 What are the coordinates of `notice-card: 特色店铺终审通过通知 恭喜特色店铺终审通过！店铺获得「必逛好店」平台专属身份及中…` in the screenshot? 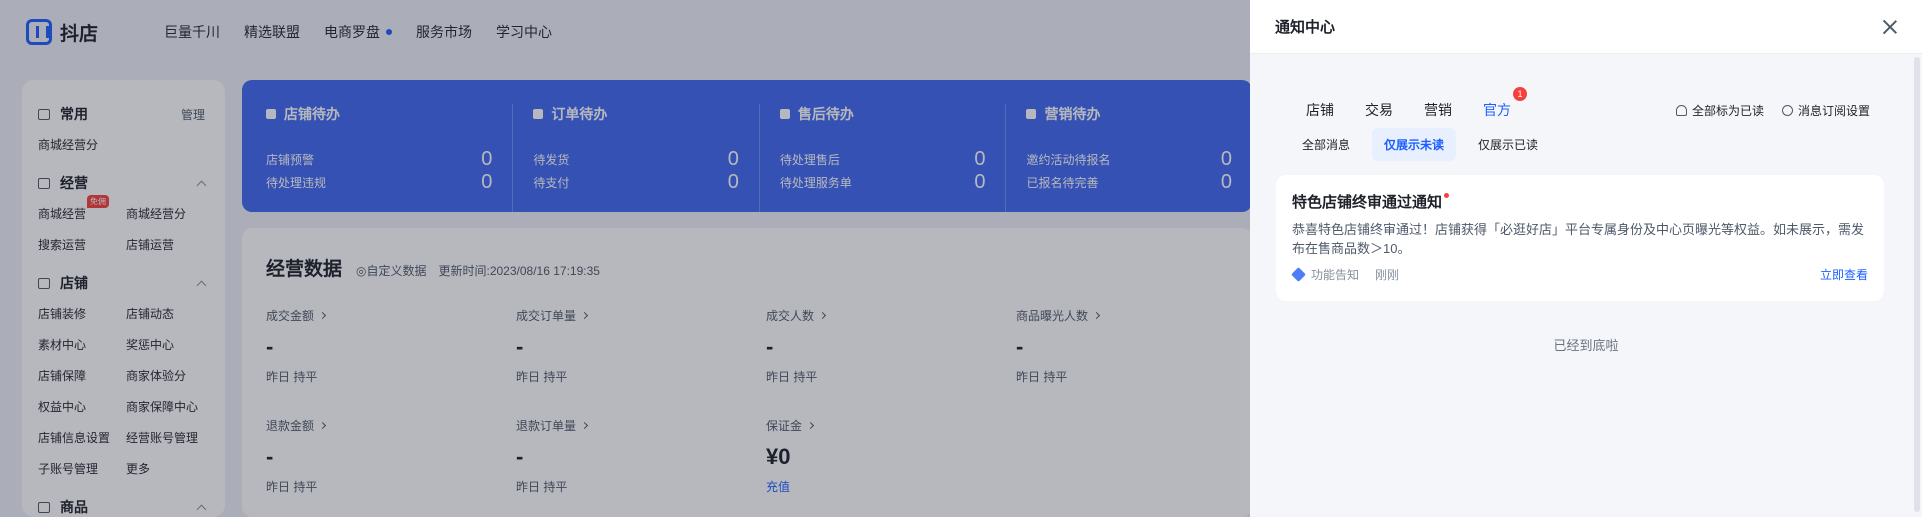 It's located at (1580, 238).